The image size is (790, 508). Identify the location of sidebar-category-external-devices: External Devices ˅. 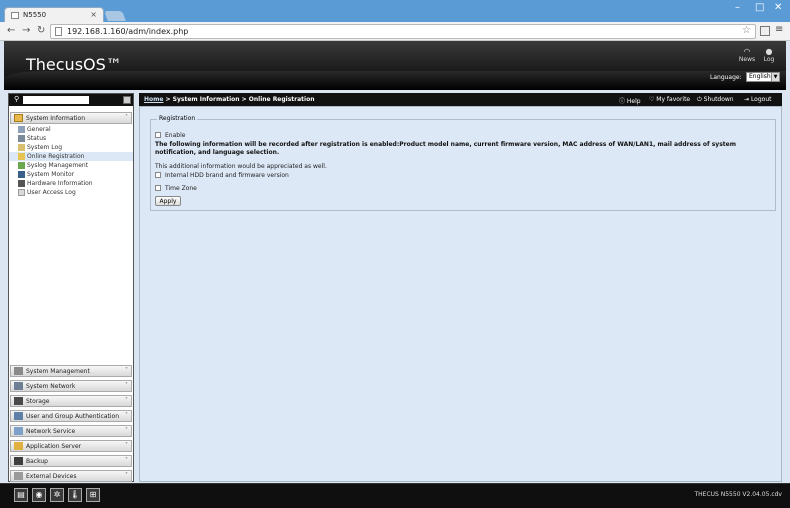
(71, 476).